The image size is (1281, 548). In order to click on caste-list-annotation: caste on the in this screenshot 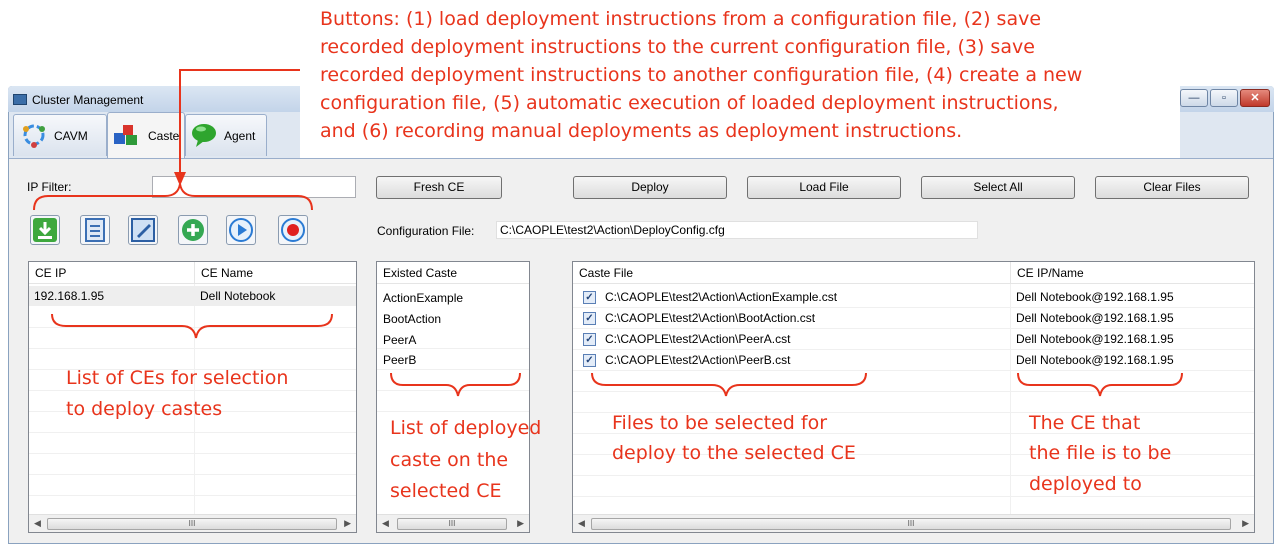, I will do `click(449, 460)`.